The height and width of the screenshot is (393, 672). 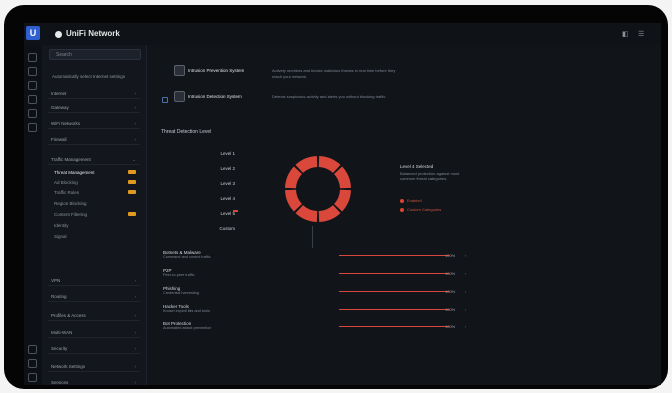 I want to click on sidebar-item-label: Gateway, so click(x=60, y=107).